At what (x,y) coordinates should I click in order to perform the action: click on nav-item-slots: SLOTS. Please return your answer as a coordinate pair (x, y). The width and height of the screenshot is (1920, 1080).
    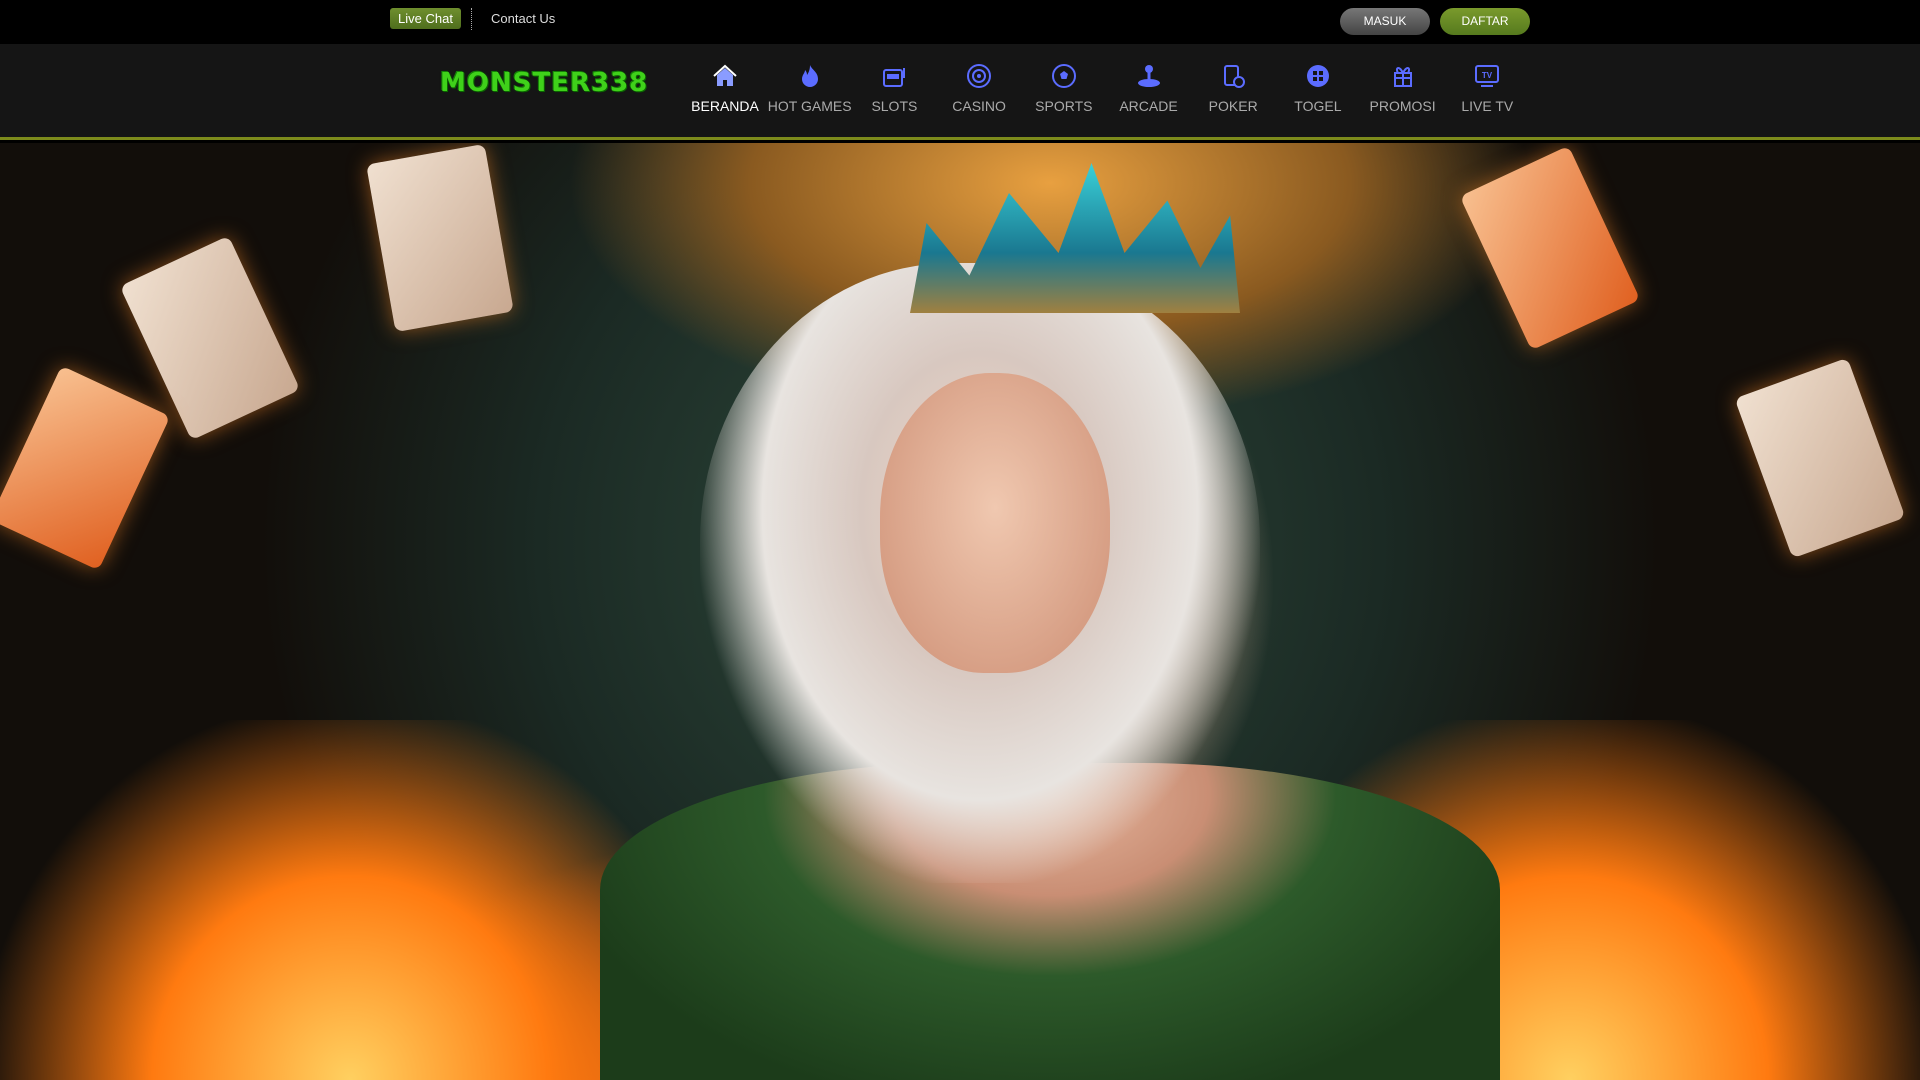
    Looking at the image, I should click on (894, 88).